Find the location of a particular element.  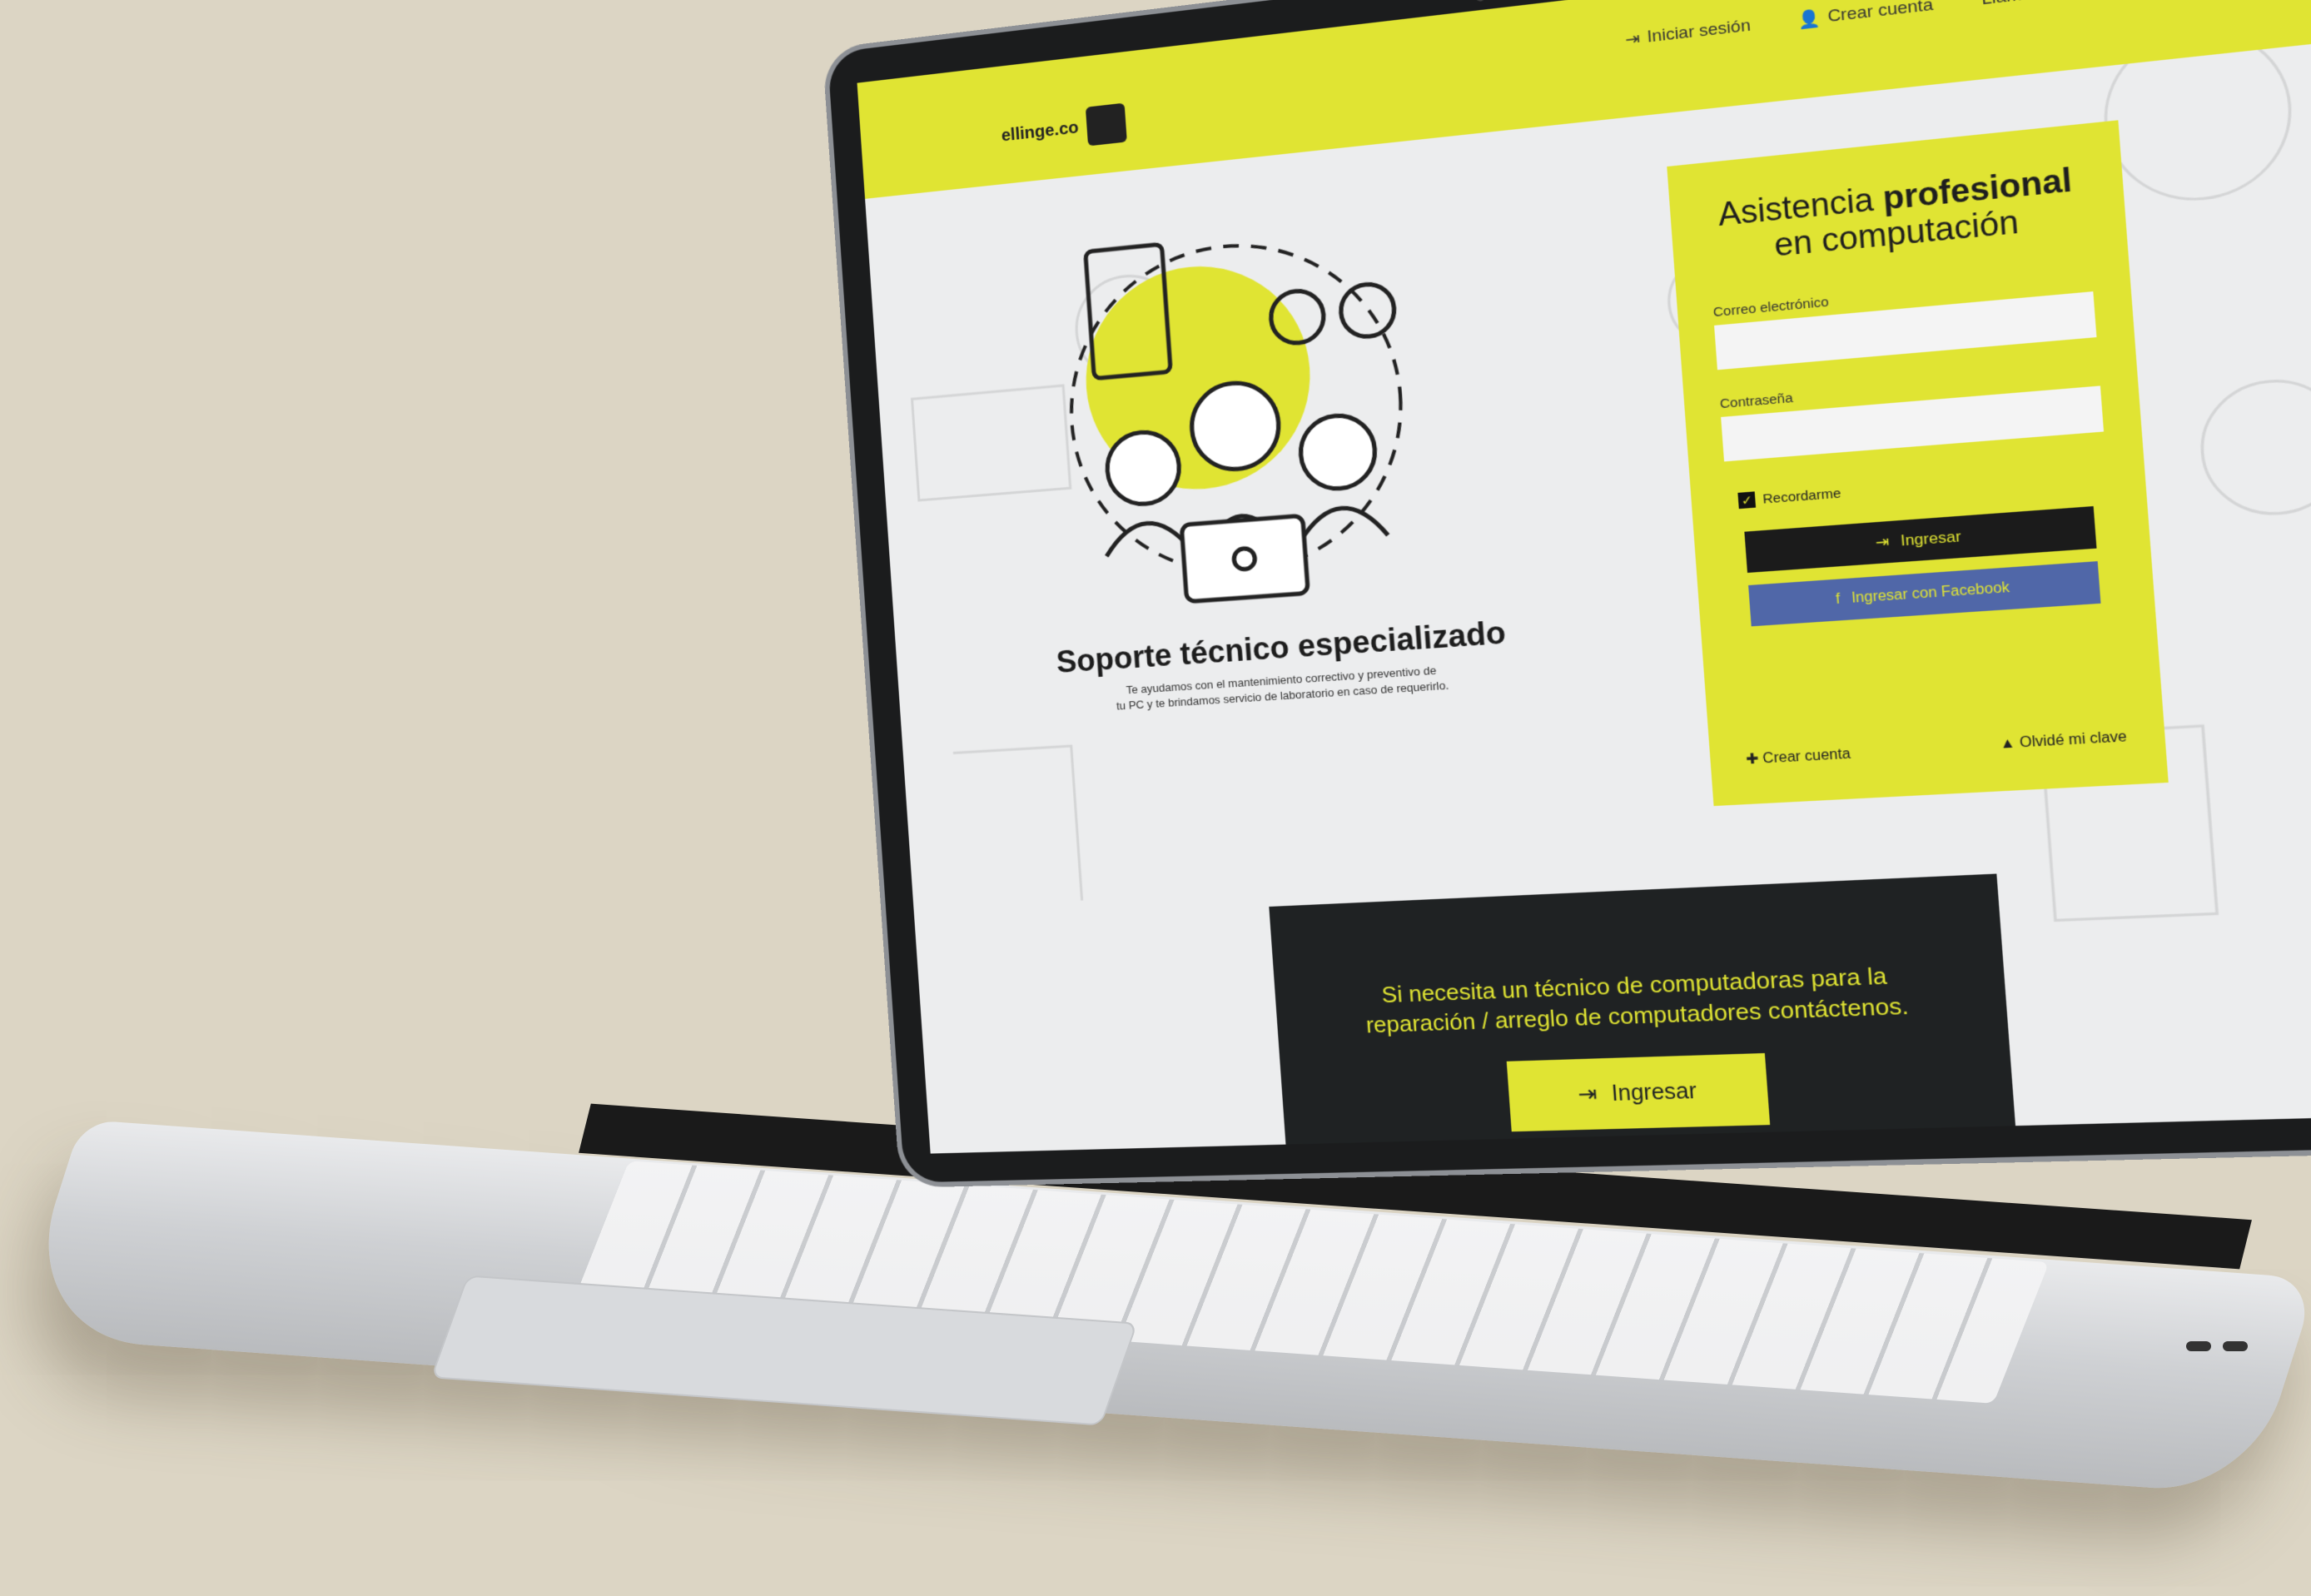

add-user-icon: 👤 is located at coordinates (1809, 19).